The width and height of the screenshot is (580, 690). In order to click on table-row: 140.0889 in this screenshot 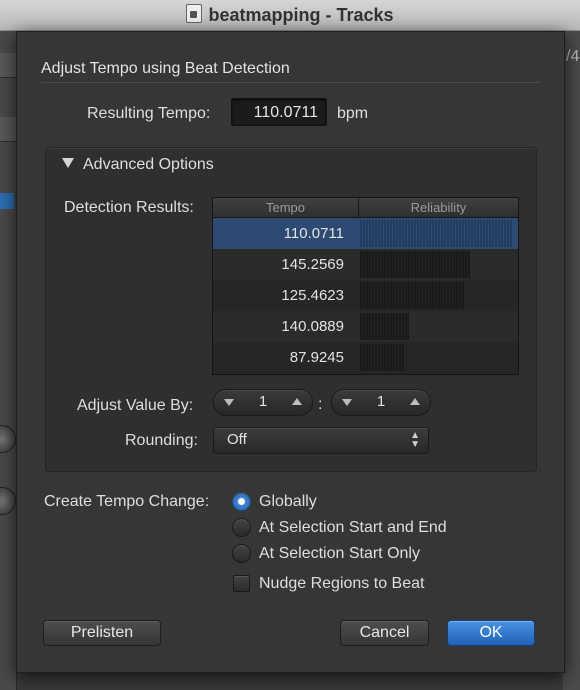, I will do `click(365, 326)`.